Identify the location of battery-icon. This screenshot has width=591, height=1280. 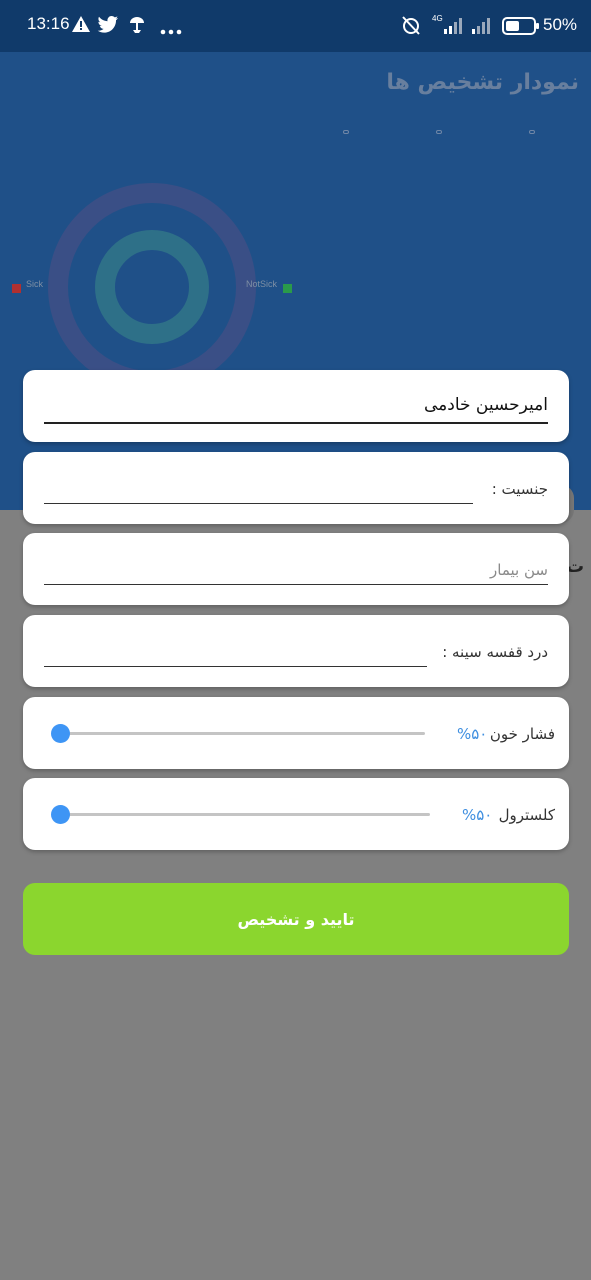
(521, 28).